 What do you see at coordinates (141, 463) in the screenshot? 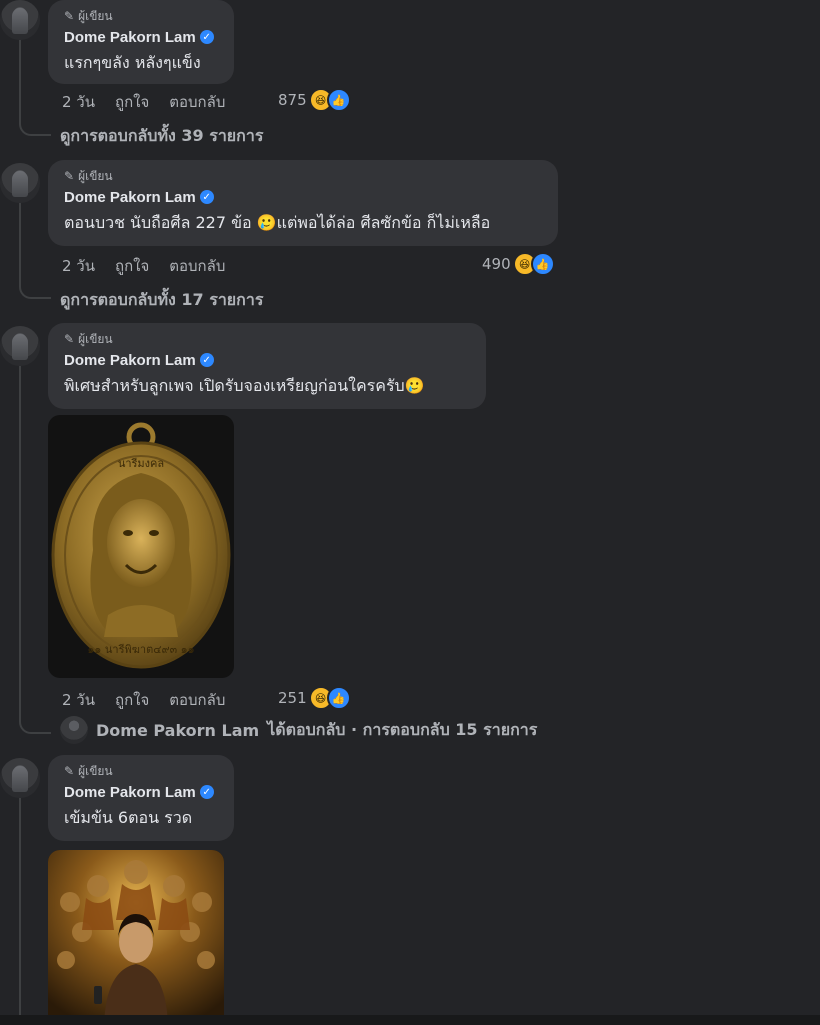
I see `medal-top-text: นารีมงคล` at bounding box center [141, 463].